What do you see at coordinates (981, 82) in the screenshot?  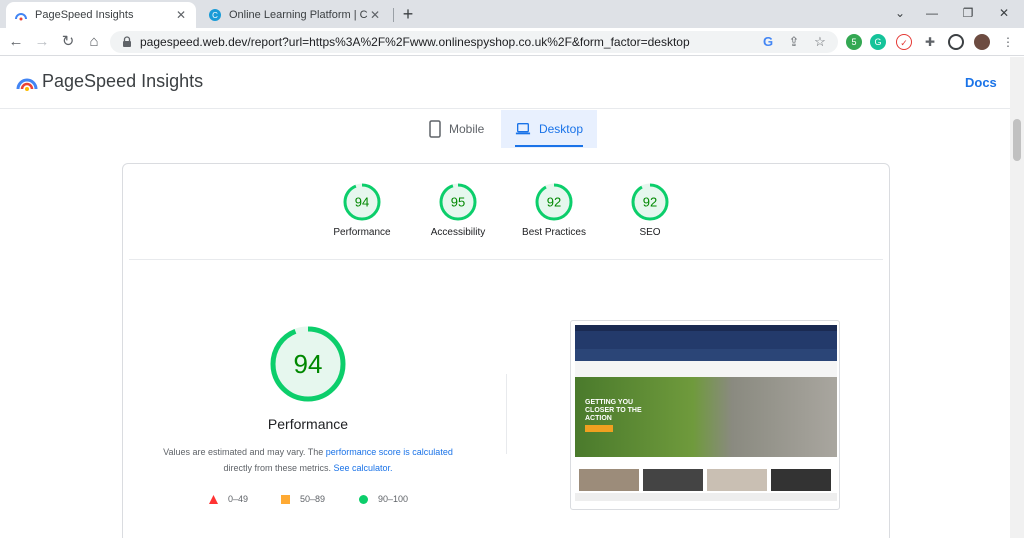 I see `docs-link: Docs` at bounding box center [981, 82].